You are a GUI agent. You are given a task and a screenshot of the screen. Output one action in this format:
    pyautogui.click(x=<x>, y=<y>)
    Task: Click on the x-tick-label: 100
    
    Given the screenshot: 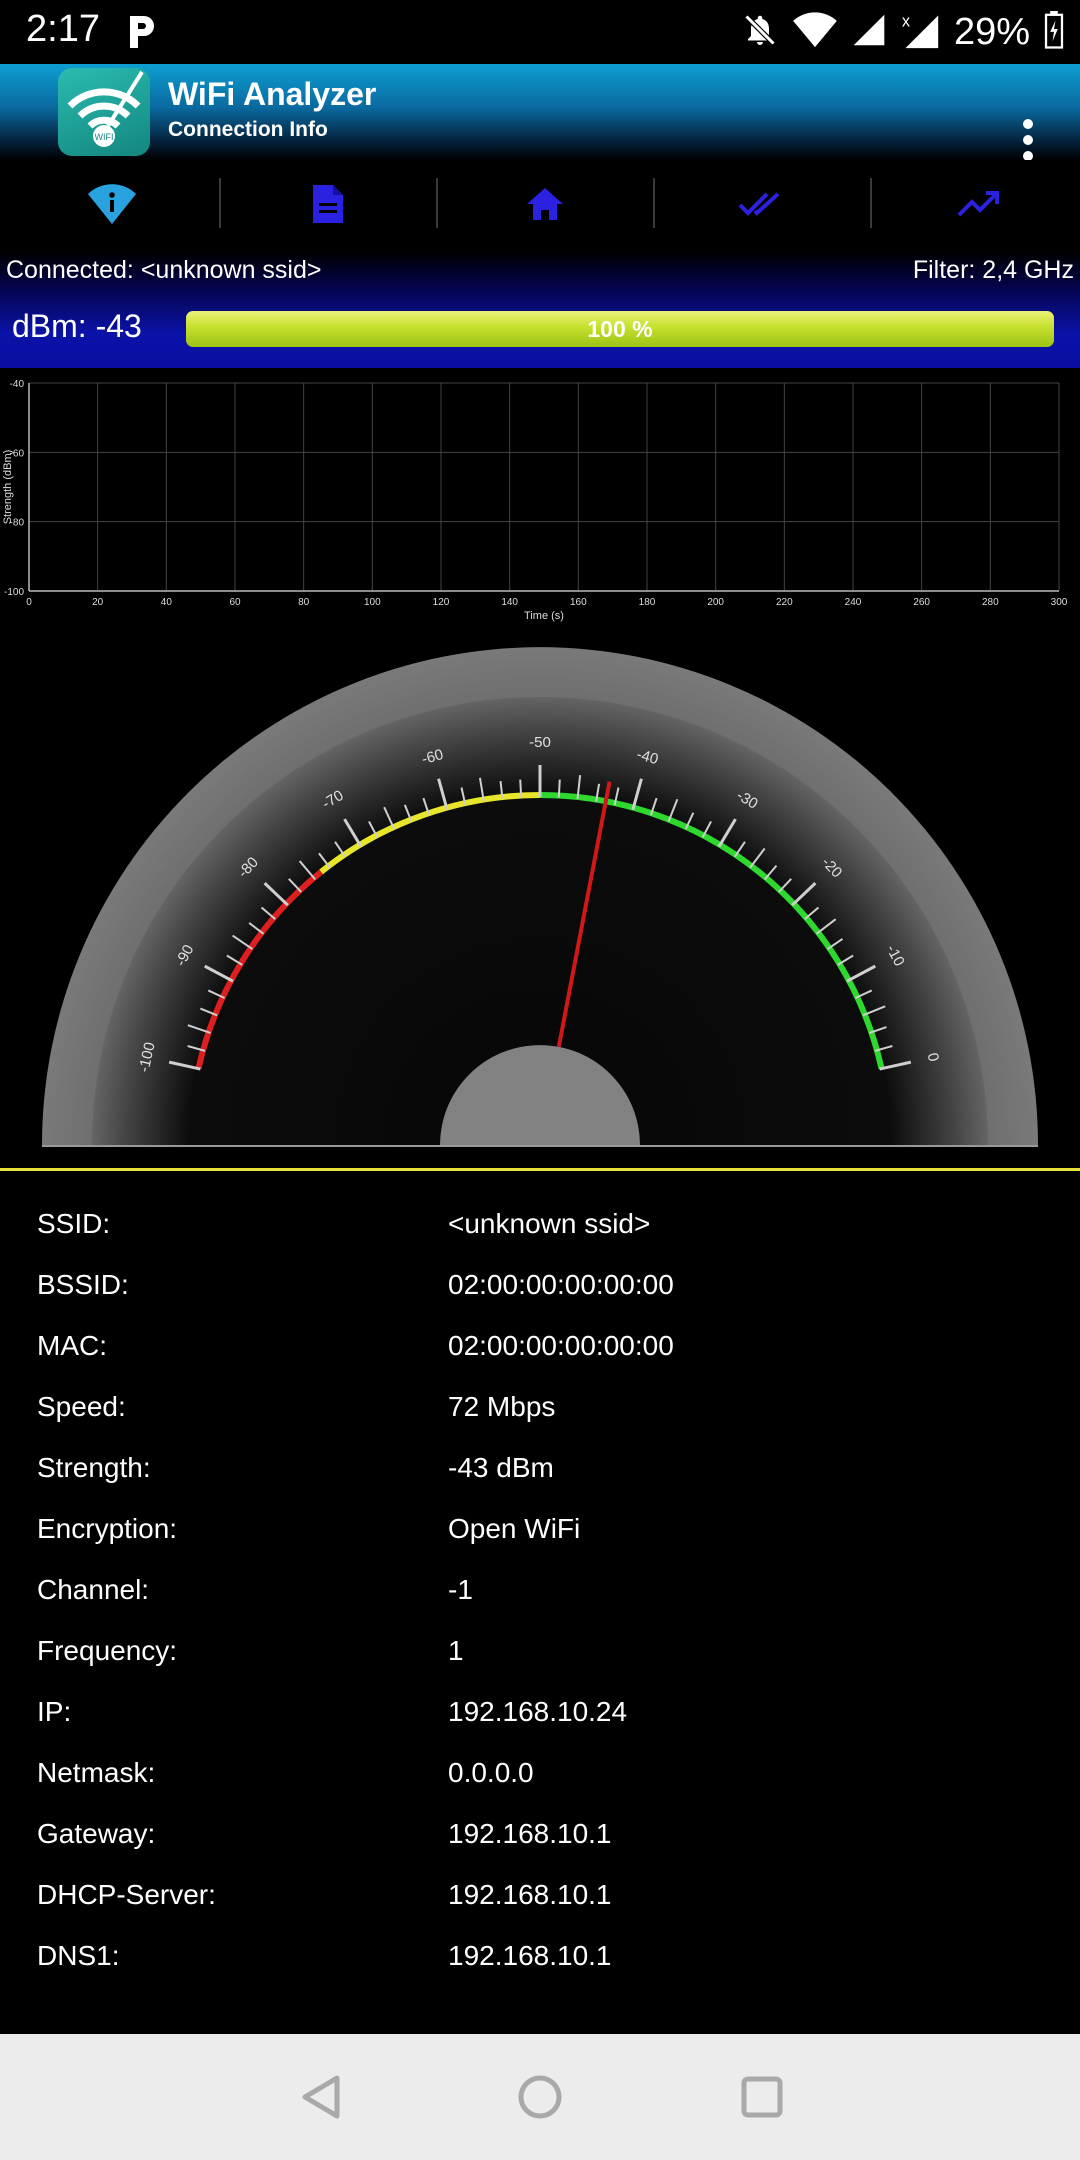 What is the action you would take?
    pyautogui.click(x=372, y=602)
    